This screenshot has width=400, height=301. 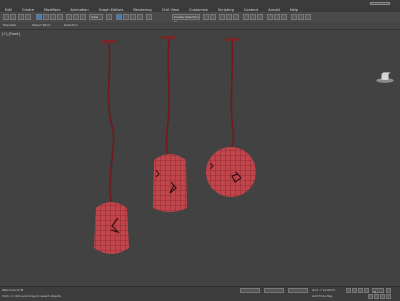 I want to click on current-frame-field: 0, so click(x=378, y=291).